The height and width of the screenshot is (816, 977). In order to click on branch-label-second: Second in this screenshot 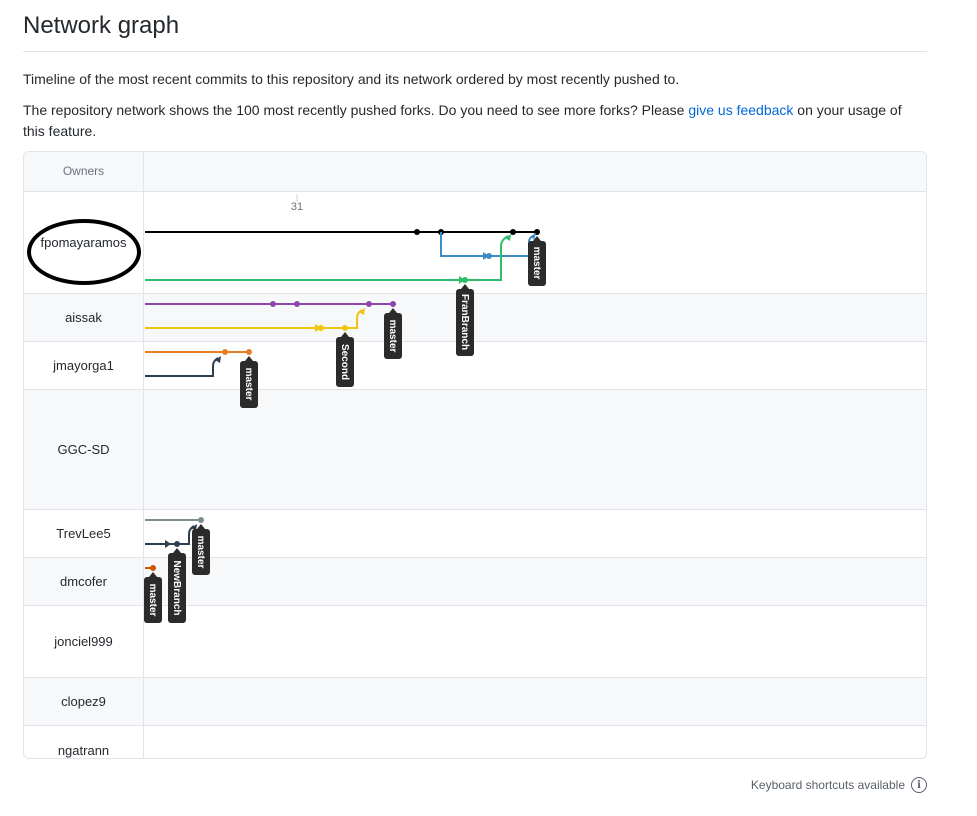, I will do `click(345, 359)`.